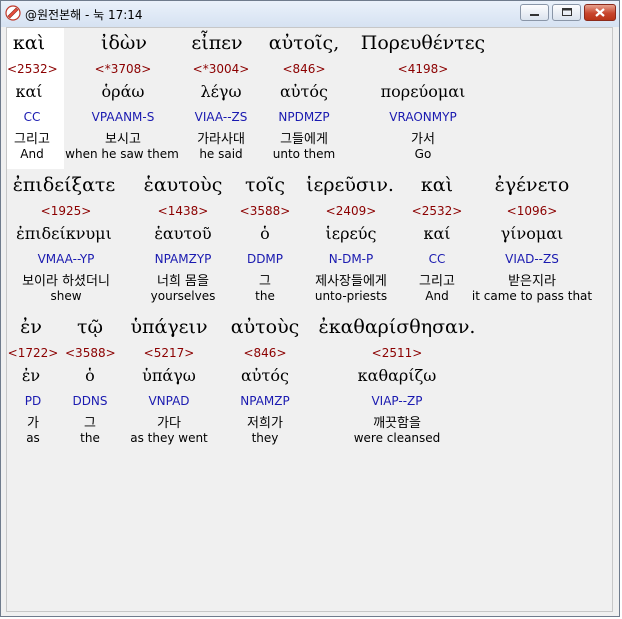 The height and width of the screenshot is (619, 622). What do you see at coordinates (64, 233) in the screenshot?
I see `lemma: ἐπιδείκνυμι` at bounding box center [64, 233].